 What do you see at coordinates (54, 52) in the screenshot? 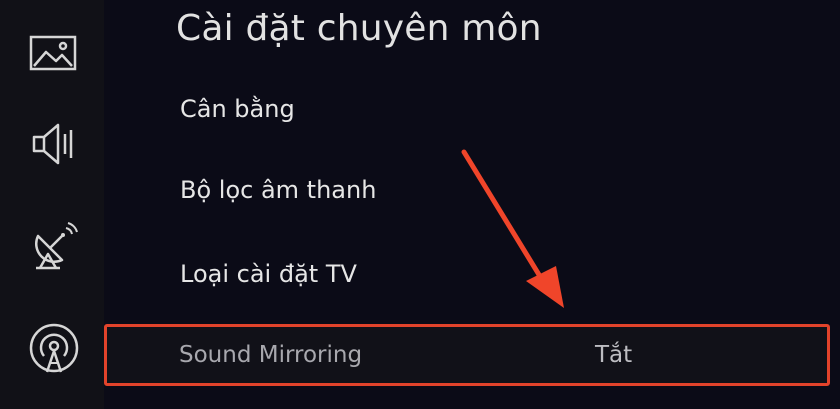
I see `picture-icon` at bounding box center [54, 52].